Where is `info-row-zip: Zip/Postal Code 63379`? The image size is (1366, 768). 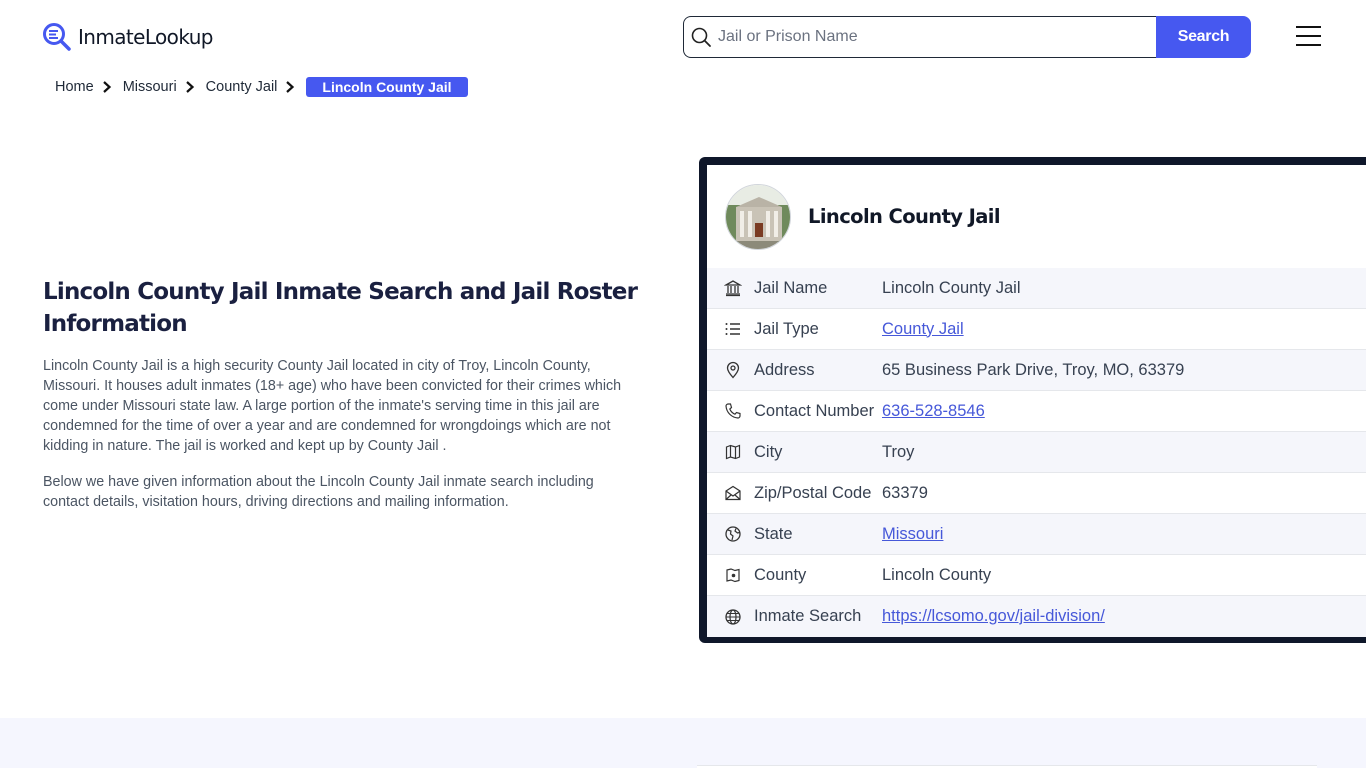 info-row-zip: Zip/Postal Code 63379 is located at coordinates (1036, 493).